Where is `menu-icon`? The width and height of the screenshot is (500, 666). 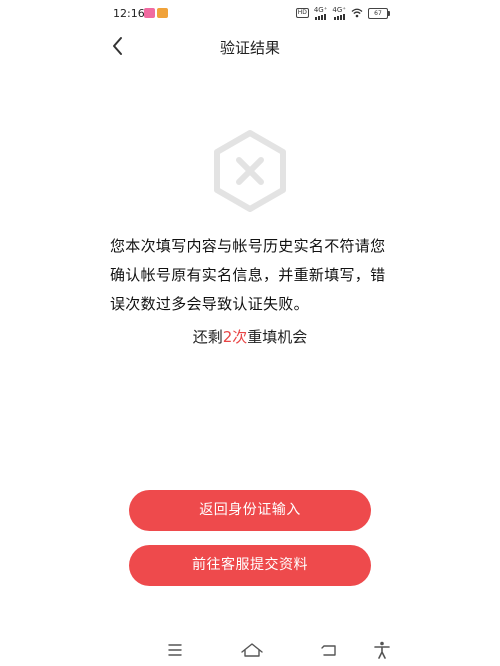
menu-icon is located at coordinates (175, 650).